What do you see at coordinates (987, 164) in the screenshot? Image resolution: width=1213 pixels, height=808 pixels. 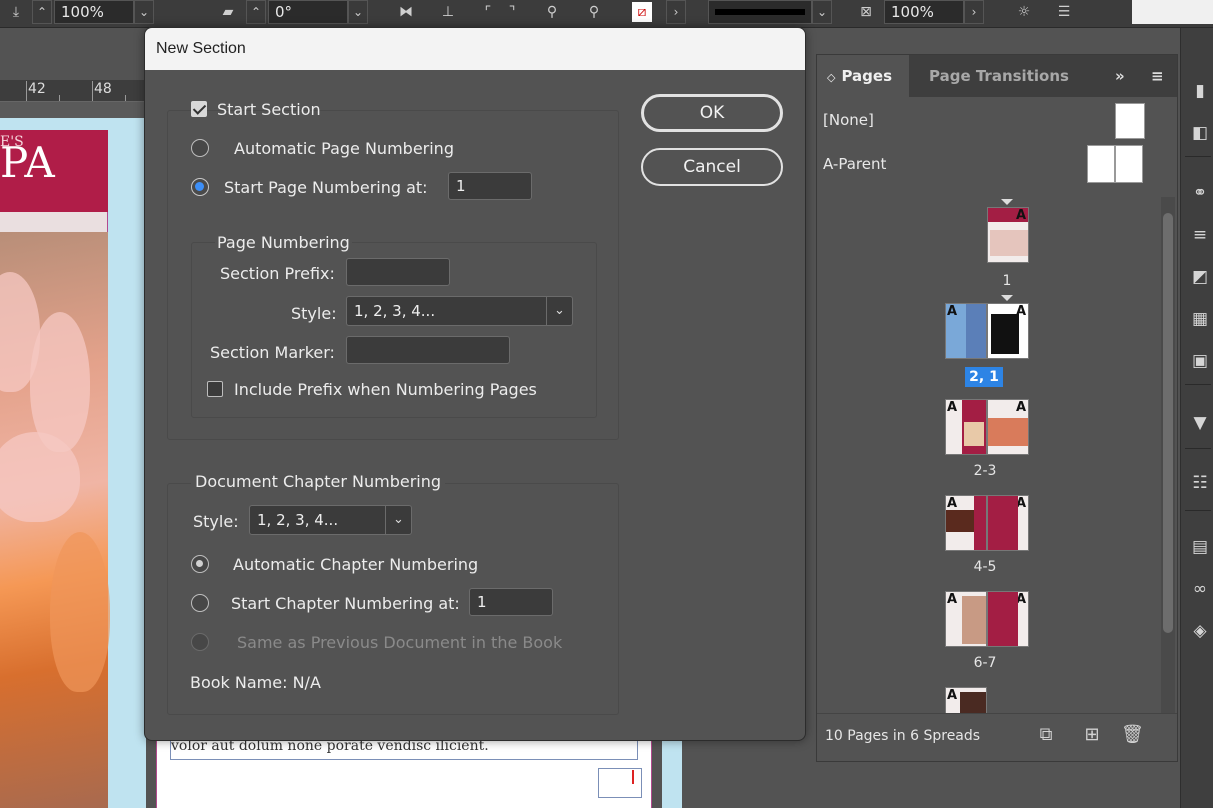 I see `parent-row-a: A-Parent` at bounding box center [987, 164].